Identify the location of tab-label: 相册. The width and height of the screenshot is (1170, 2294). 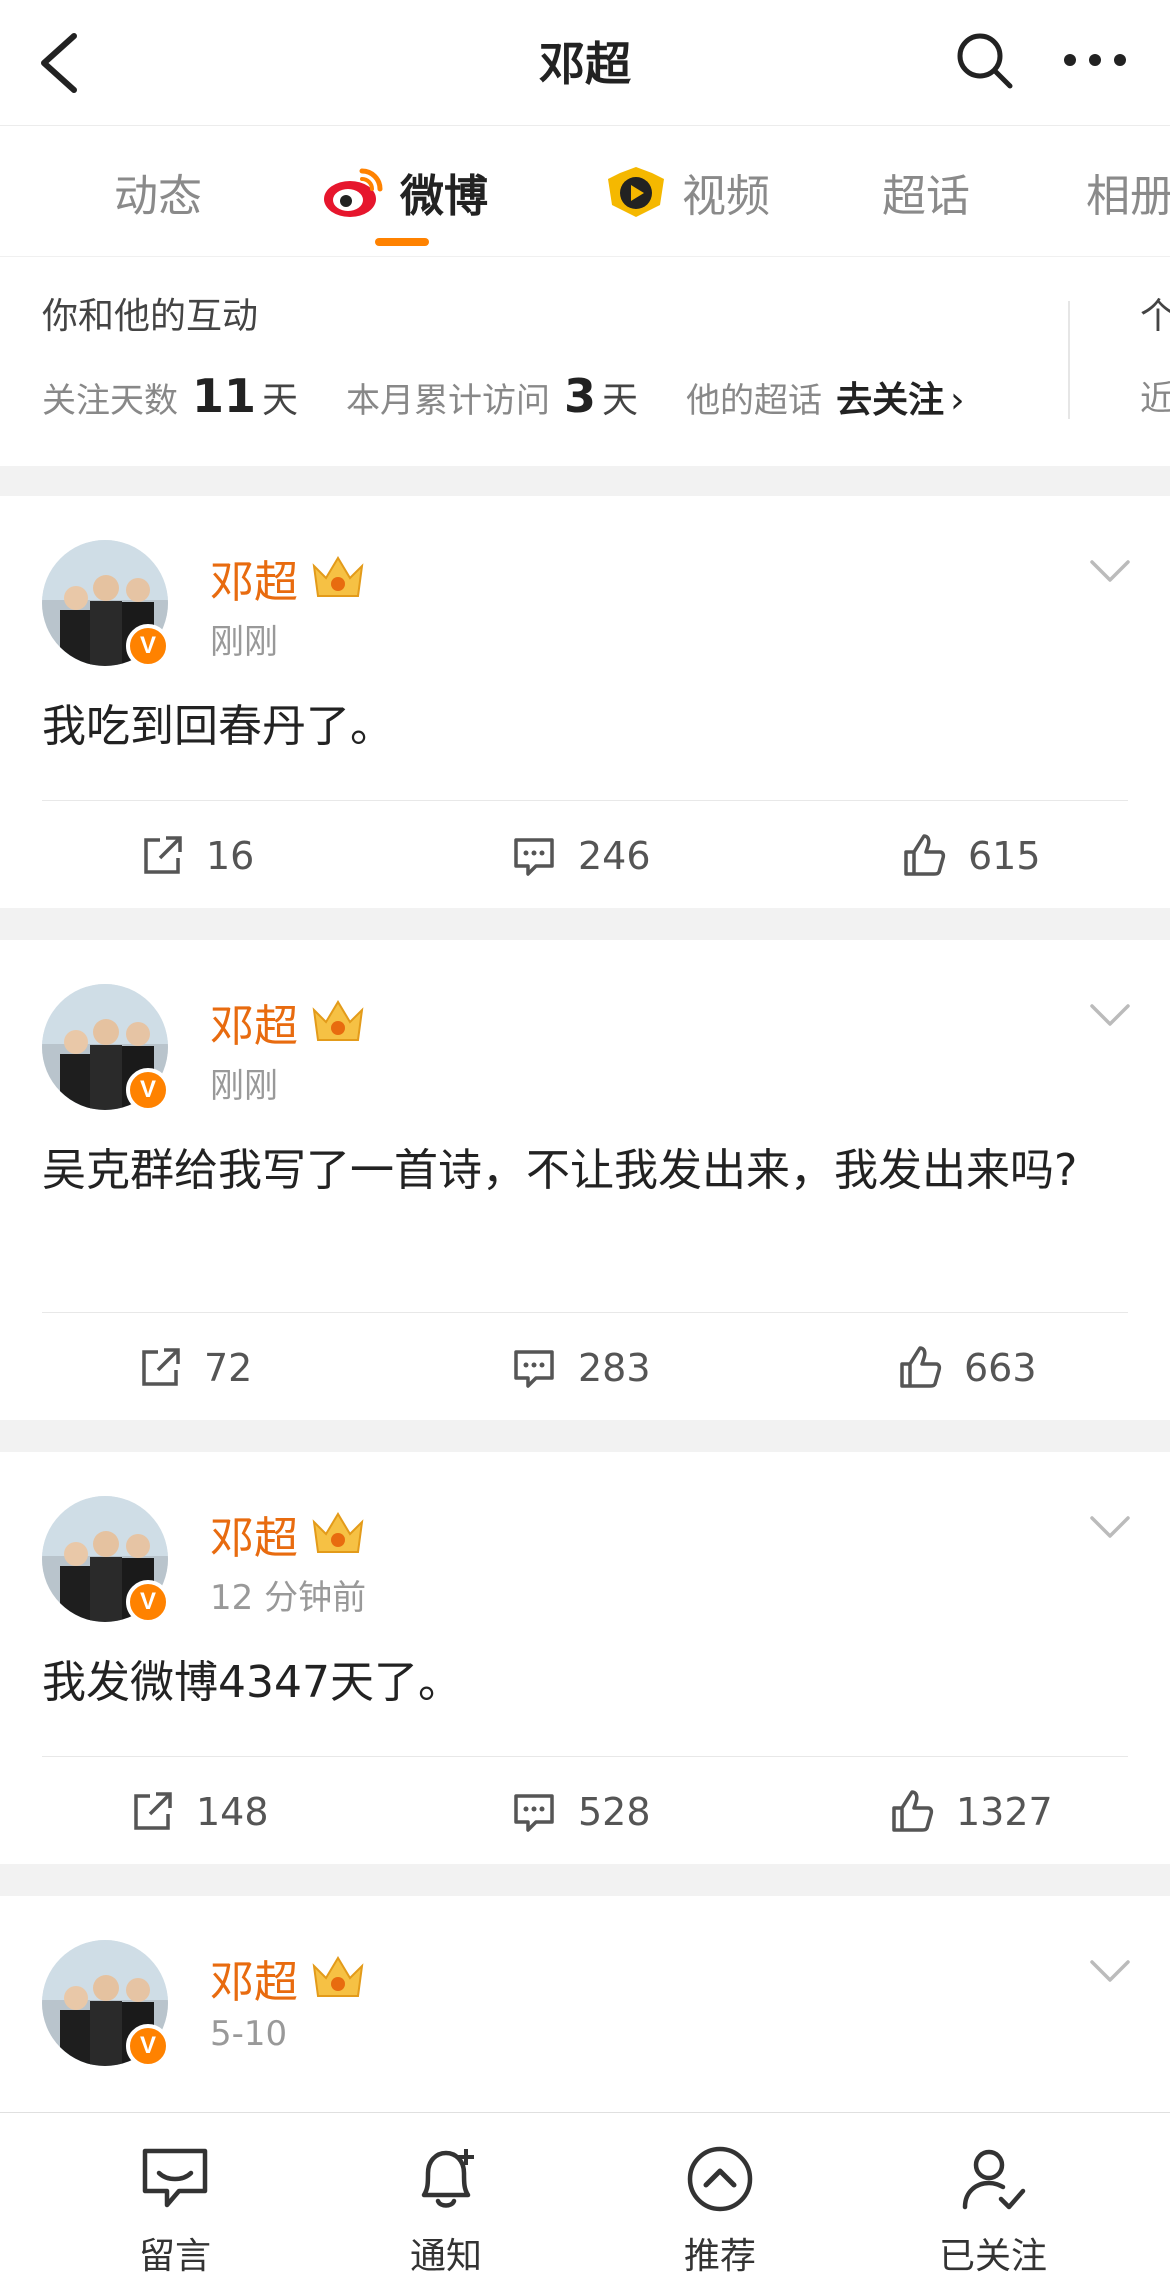
(1128, 196).